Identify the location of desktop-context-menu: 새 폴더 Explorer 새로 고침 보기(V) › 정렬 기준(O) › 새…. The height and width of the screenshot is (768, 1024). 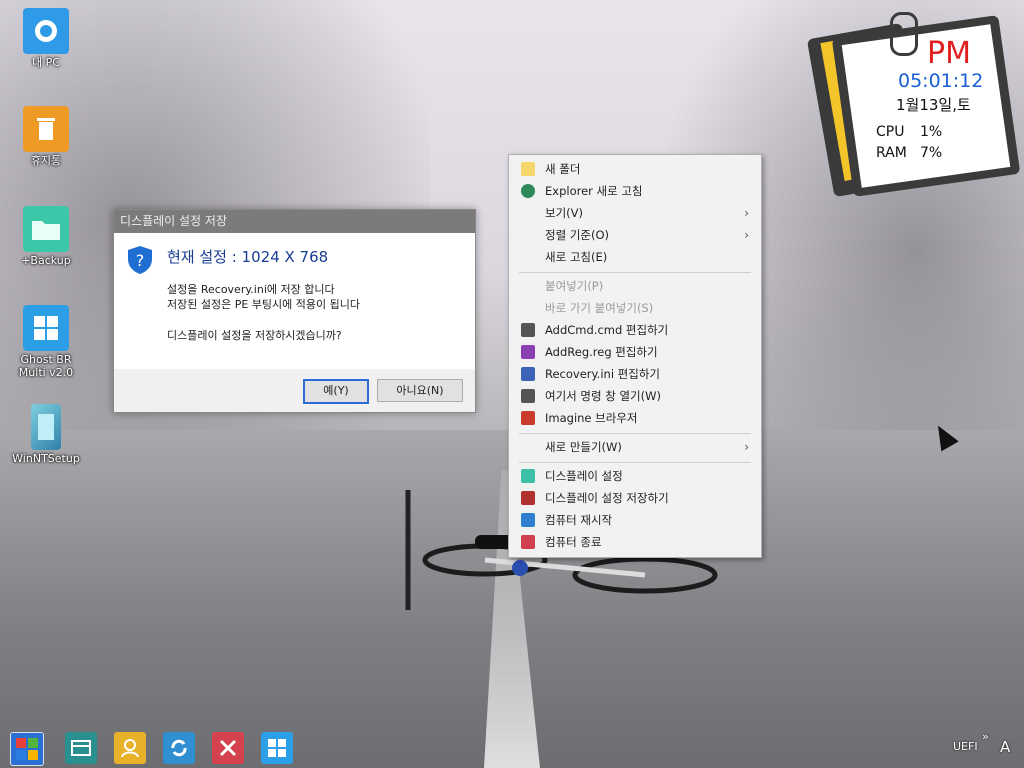
(635, 356).